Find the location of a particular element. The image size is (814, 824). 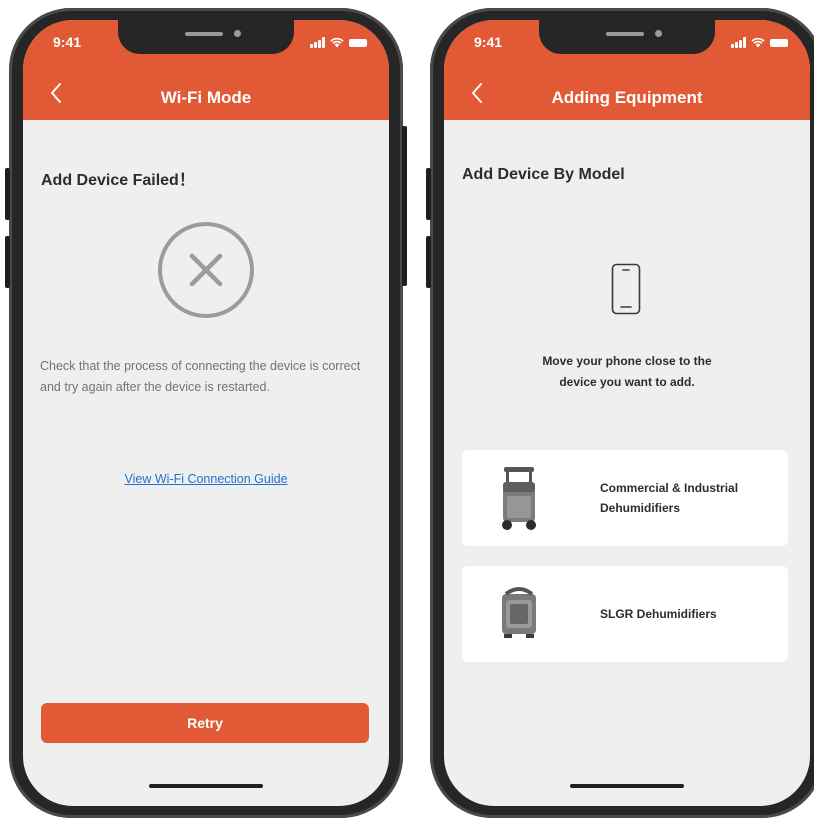

model-label: Commercial & Industrial Dehumidifiers is located at coordinates (669, 498).